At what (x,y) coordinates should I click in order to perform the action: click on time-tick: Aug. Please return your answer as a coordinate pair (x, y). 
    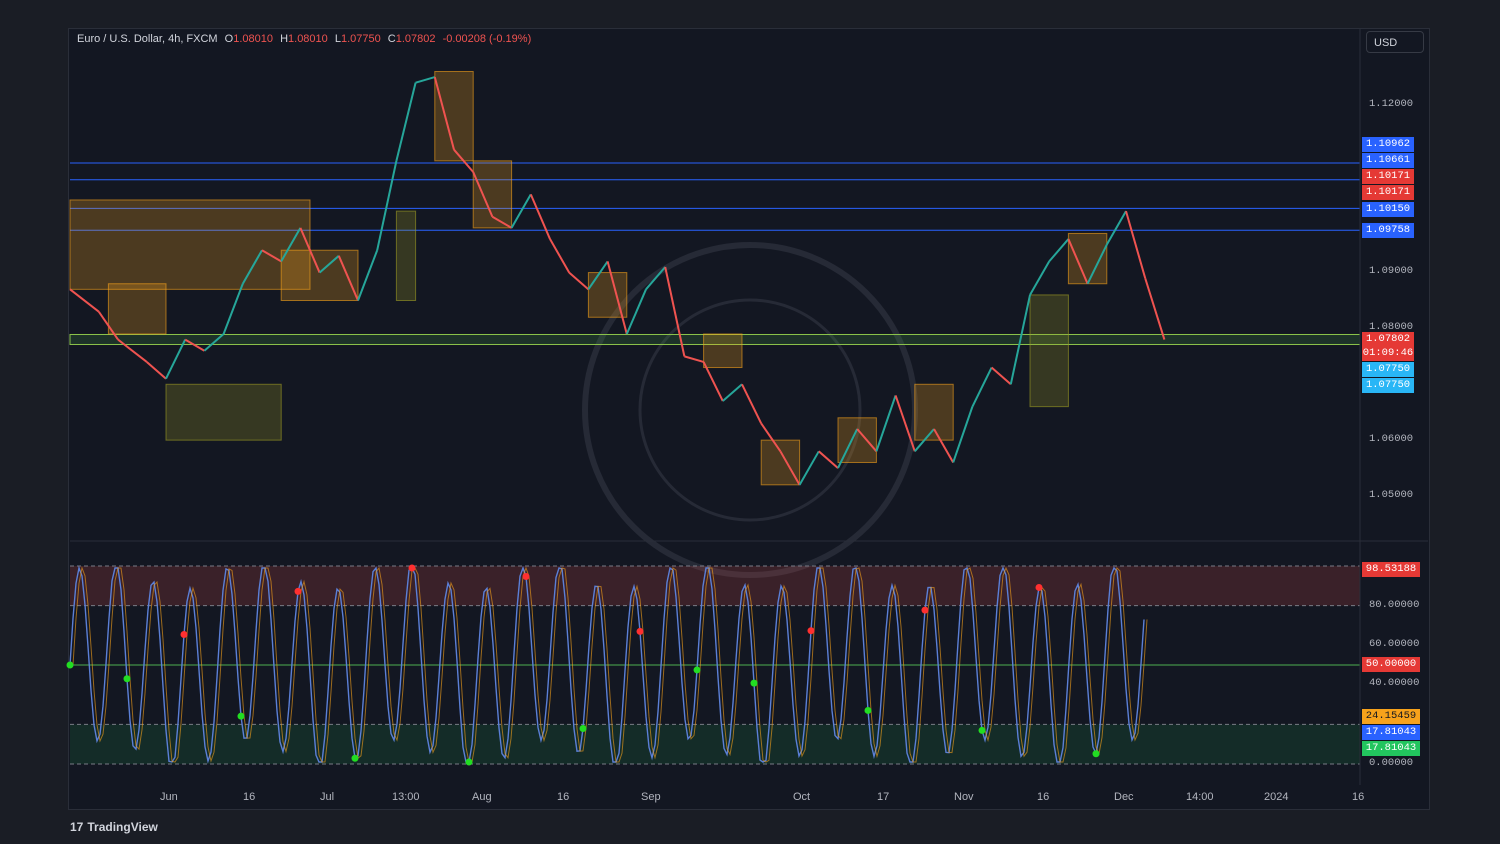
    Looking at the image, I should click on (482, 797).